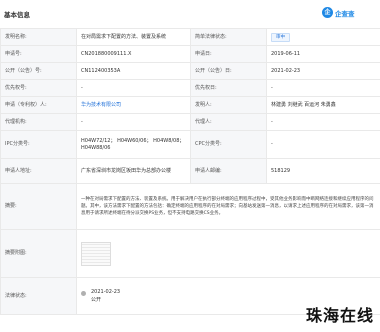 The height and width of the screenshot is (332, 380). I want to click on abstract-figure-cell, so click(228, 253).